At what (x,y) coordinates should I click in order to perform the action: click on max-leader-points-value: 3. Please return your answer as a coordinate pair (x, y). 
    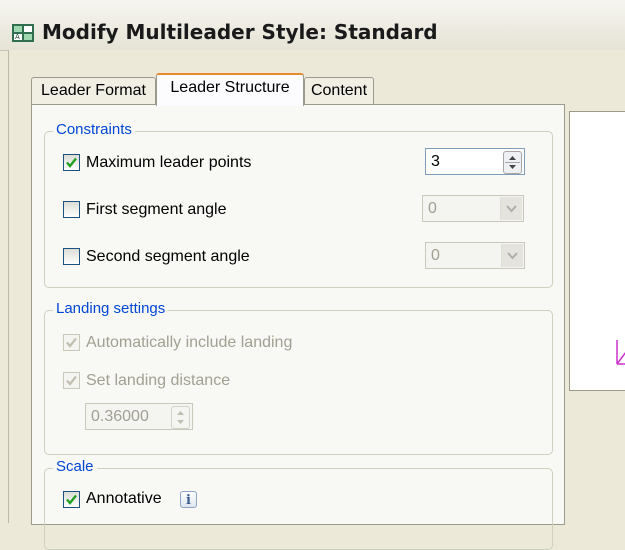
    Looking at the image, I should click on (435, 161).